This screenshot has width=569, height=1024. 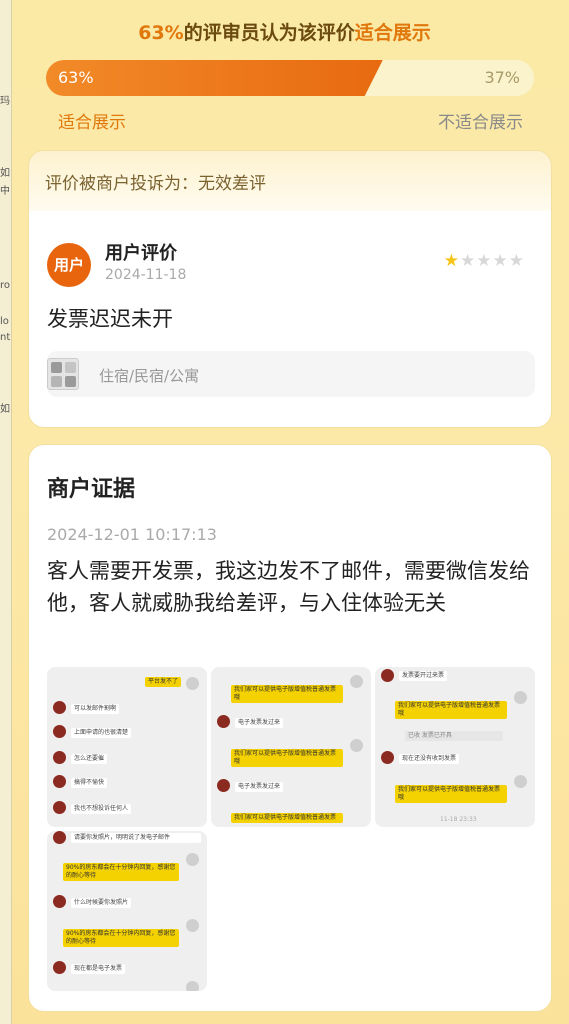 I want to click on vote-label-suitable: 适合展示, so click(x=92, y=123).